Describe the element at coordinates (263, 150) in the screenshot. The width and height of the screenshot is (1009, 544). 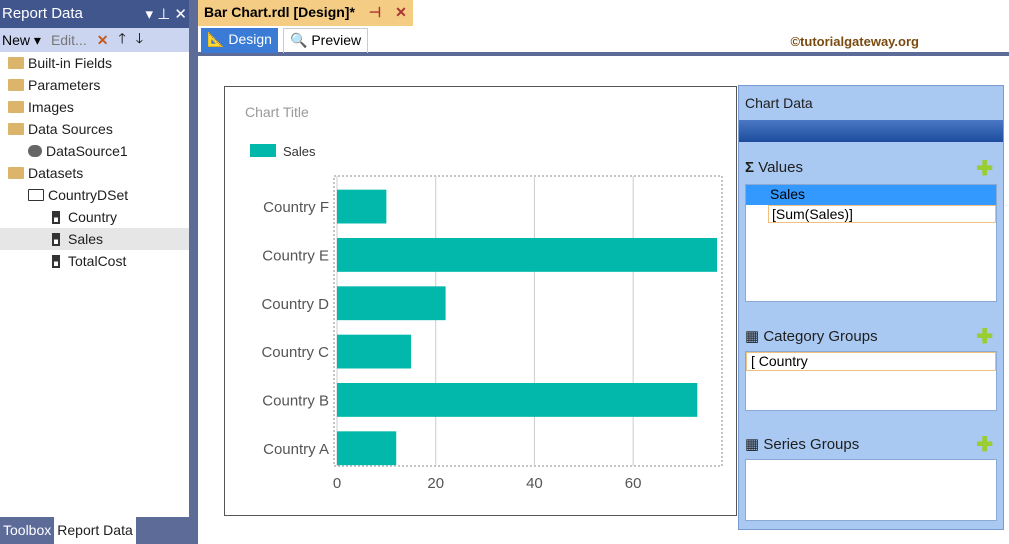
I see `legend-swatch` at that location.